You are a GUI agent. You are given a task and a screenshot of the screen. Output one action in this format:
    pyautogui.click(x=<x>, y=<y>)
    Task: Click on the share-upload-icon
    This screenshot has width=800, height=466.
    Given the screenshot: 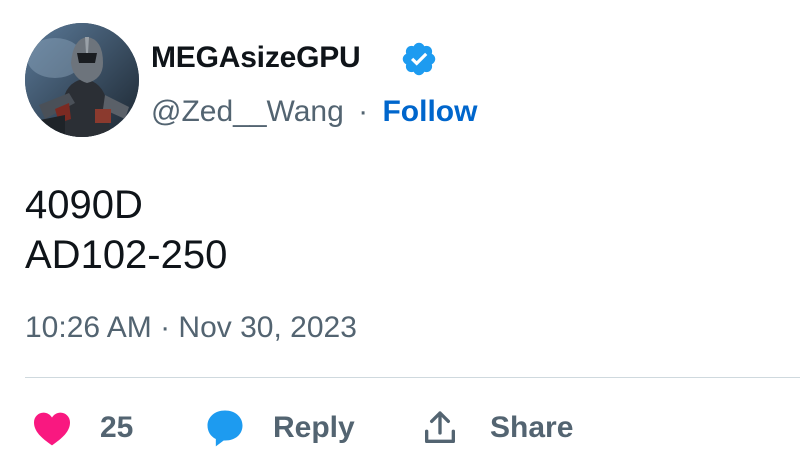 What is the action you would take?
    pyautogui.click(x=440, y=427)
    